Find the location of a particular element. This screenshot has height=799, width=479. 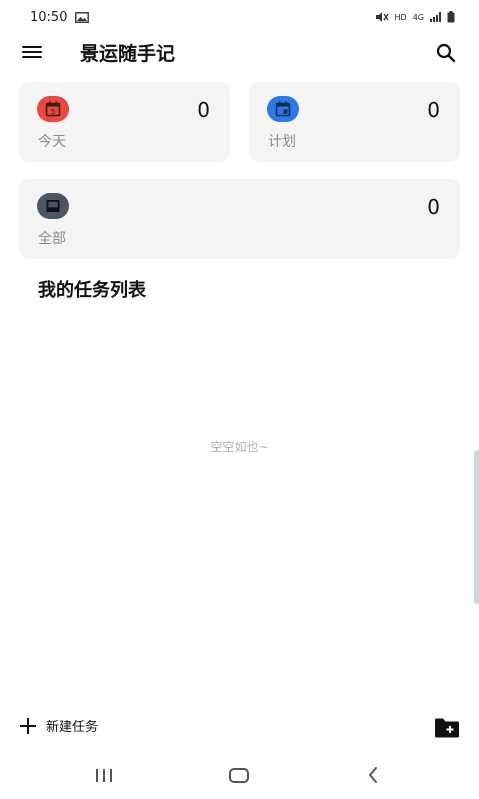

all-label: 全部 is located at coordinates (52, 239).